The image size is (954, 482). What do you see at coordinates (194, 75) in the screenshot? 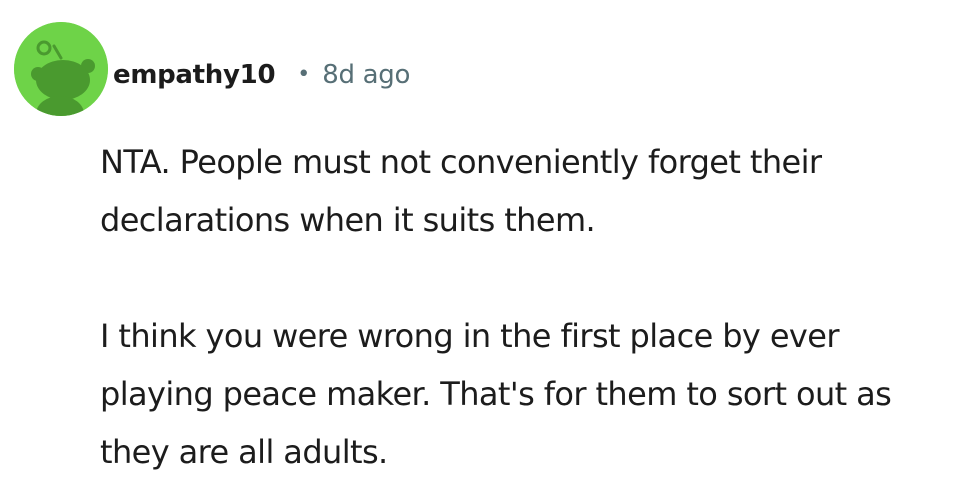
I see `author-username: empathy10` at bounding box center [194, 75].